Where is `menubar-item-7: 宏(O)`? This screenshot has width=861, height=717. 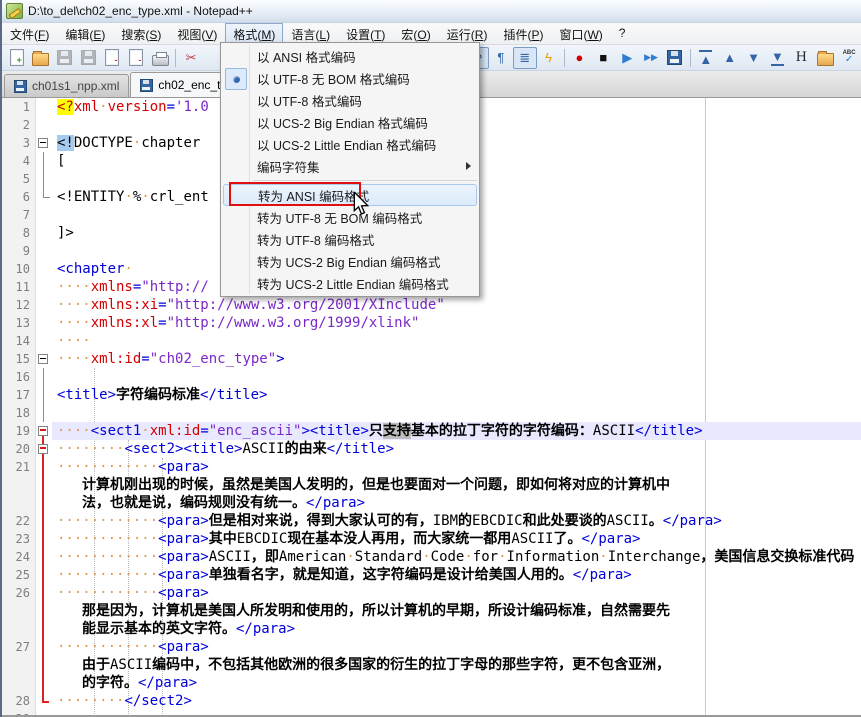
menubar-item-7: 宏(O) is located at coordinates (415, 33).